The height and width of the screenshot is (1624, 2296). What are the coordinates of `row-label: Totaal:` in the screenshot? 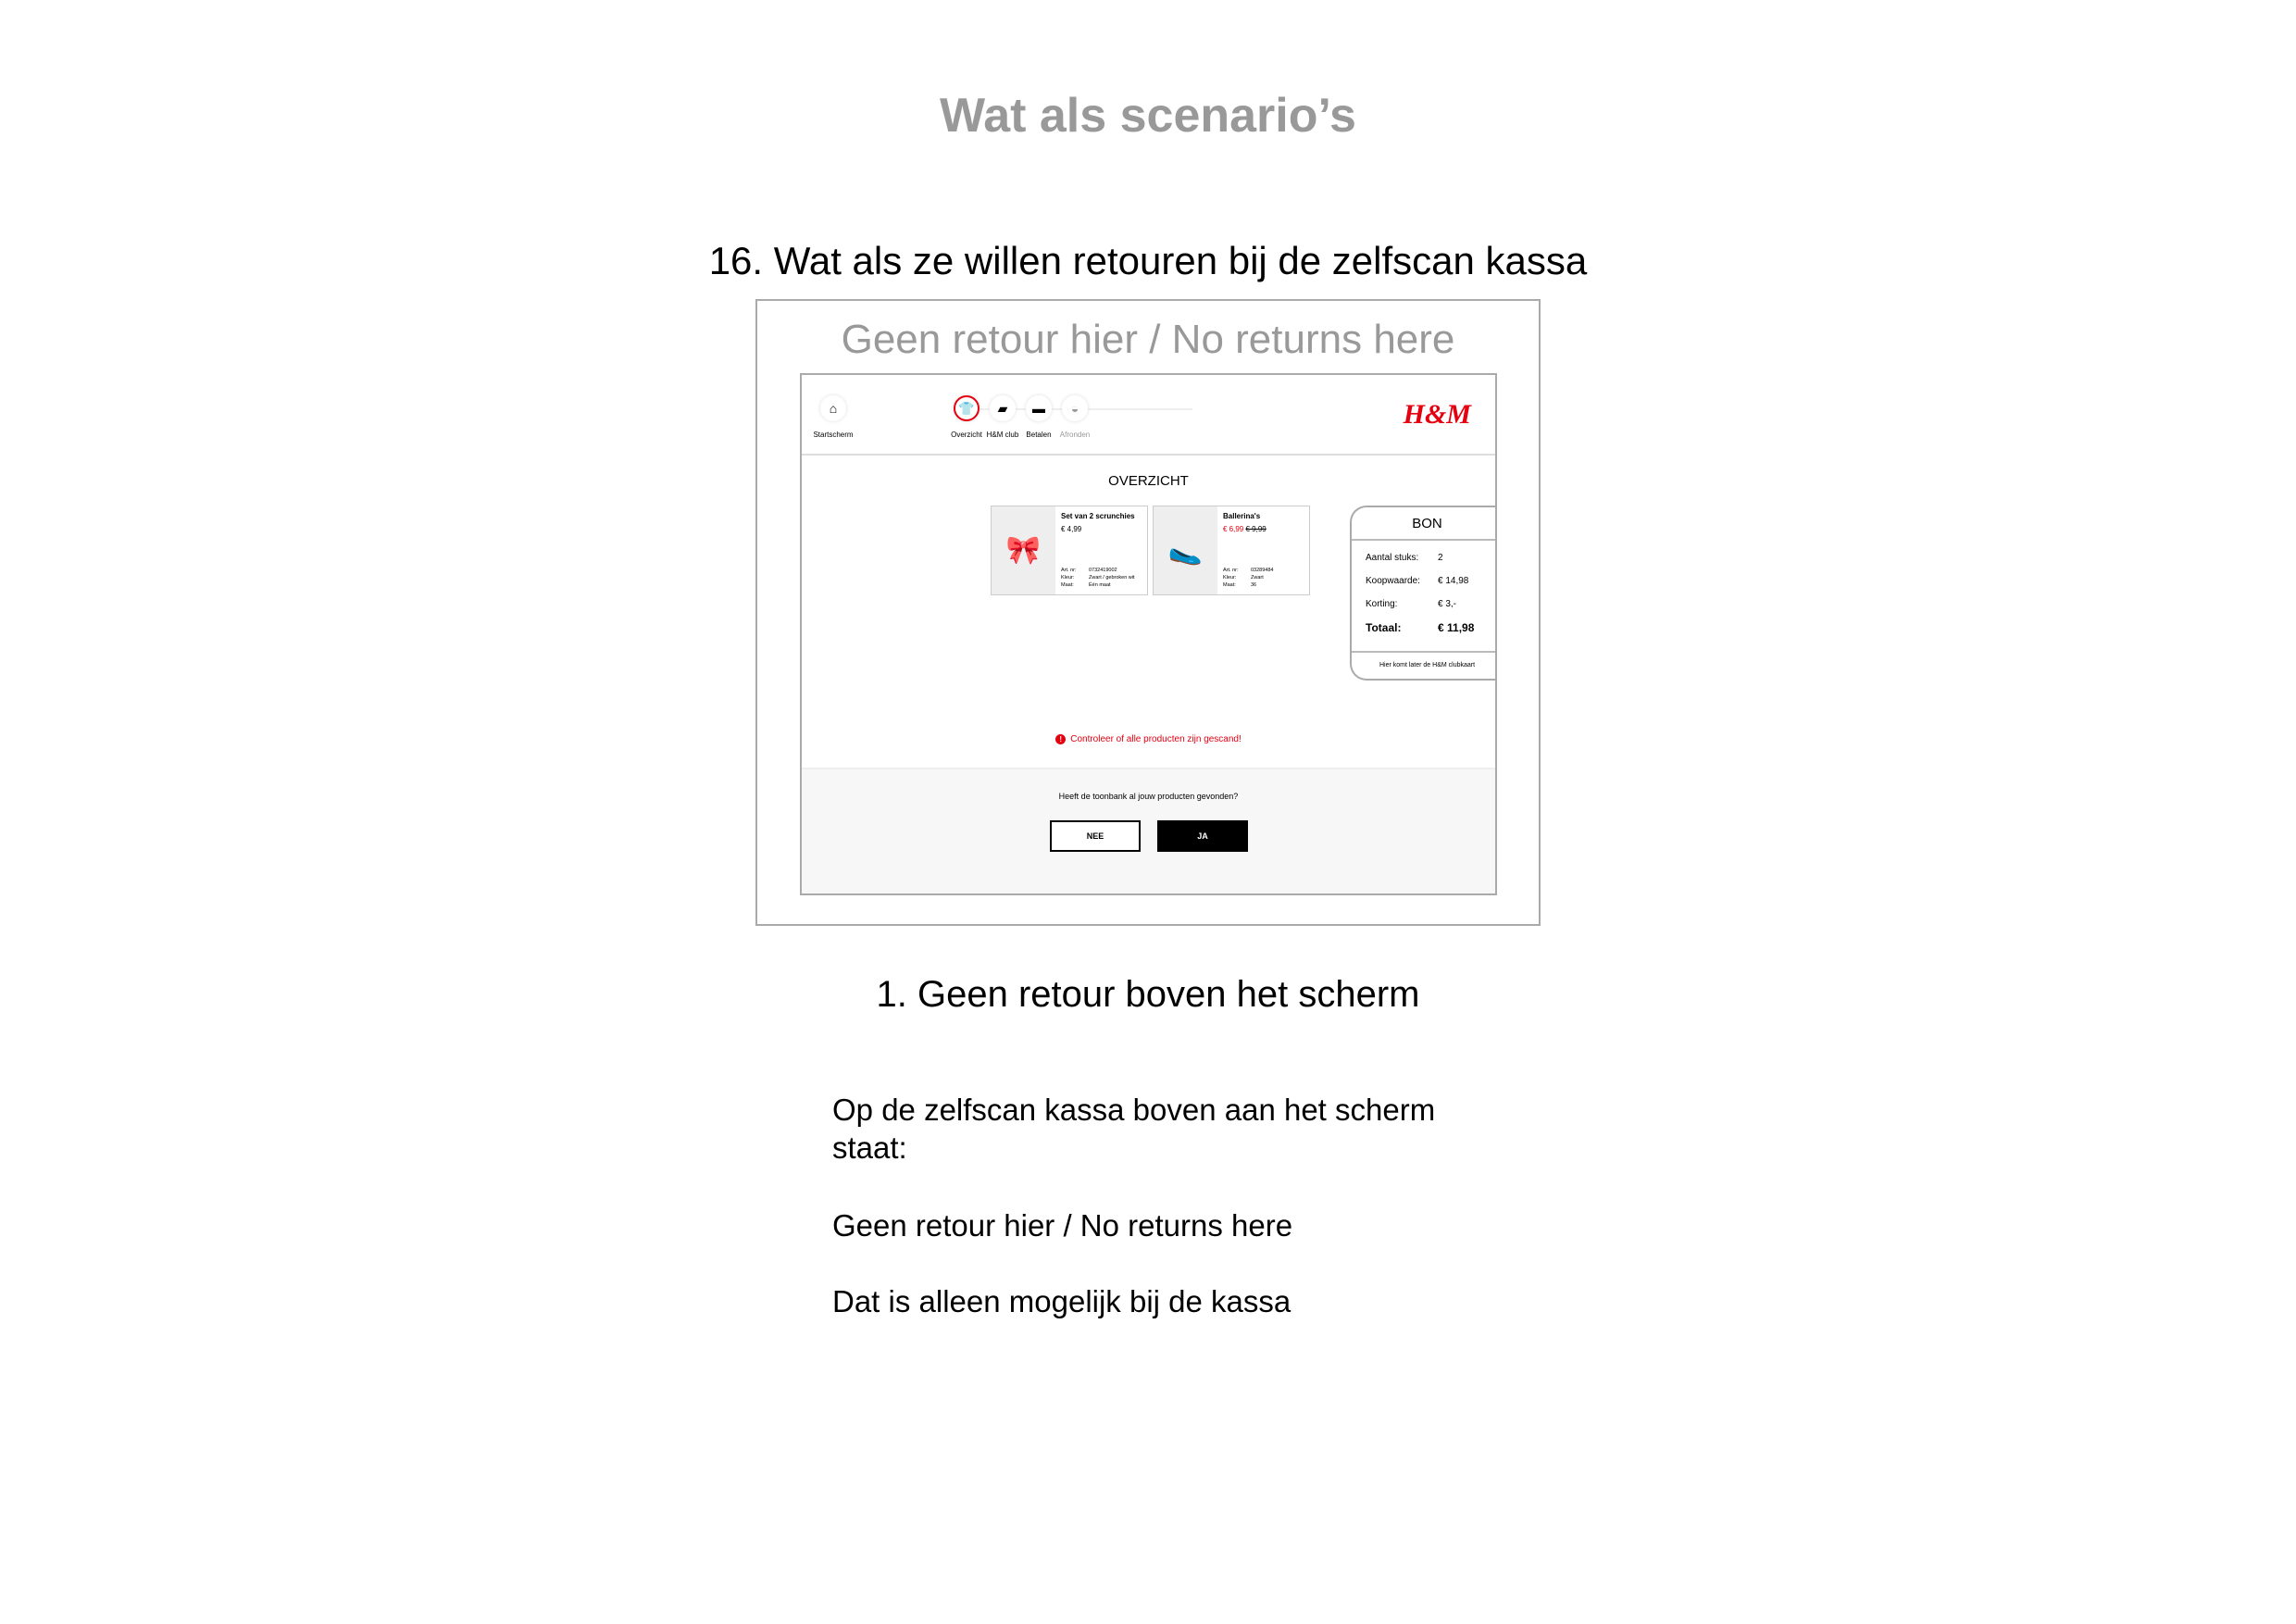 It's located at (1384, 627).